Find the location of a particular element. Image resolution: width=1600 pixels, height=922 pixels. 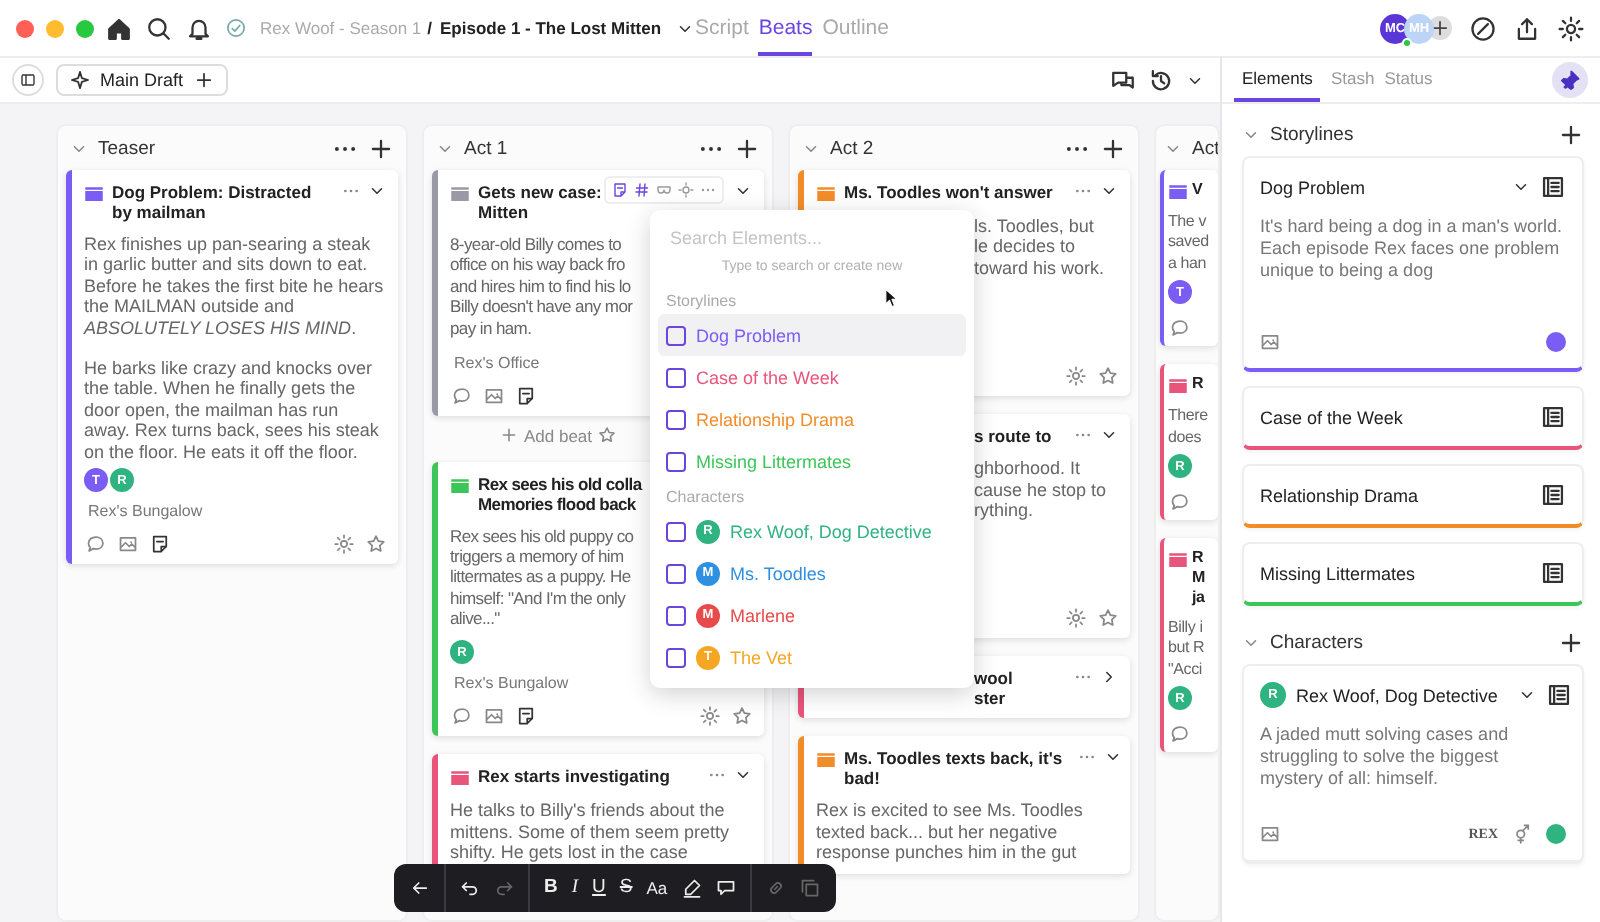

storyline-name: Relationship Drama is located at coordinates (1339, 495).